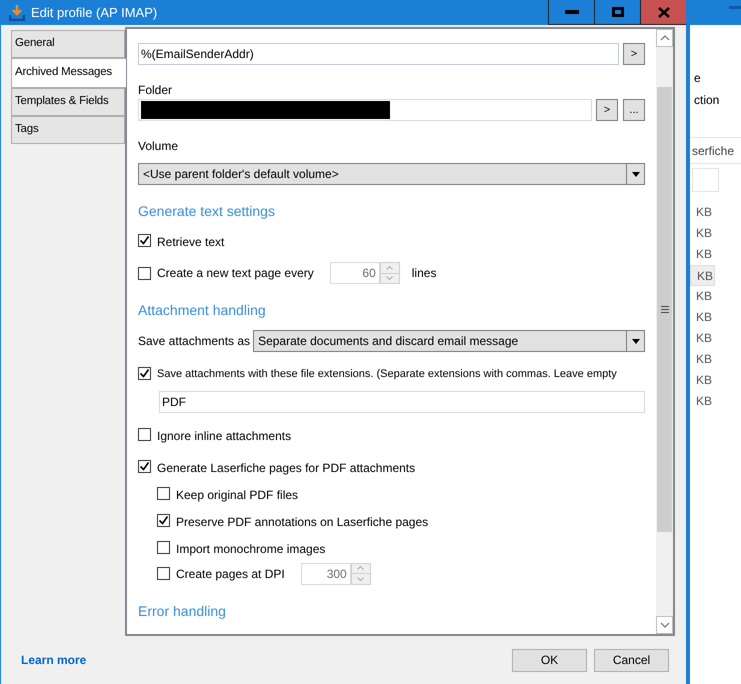 This screenshot has width=741, height=684. I want to click on text-field: PDF, so click(402, 401).